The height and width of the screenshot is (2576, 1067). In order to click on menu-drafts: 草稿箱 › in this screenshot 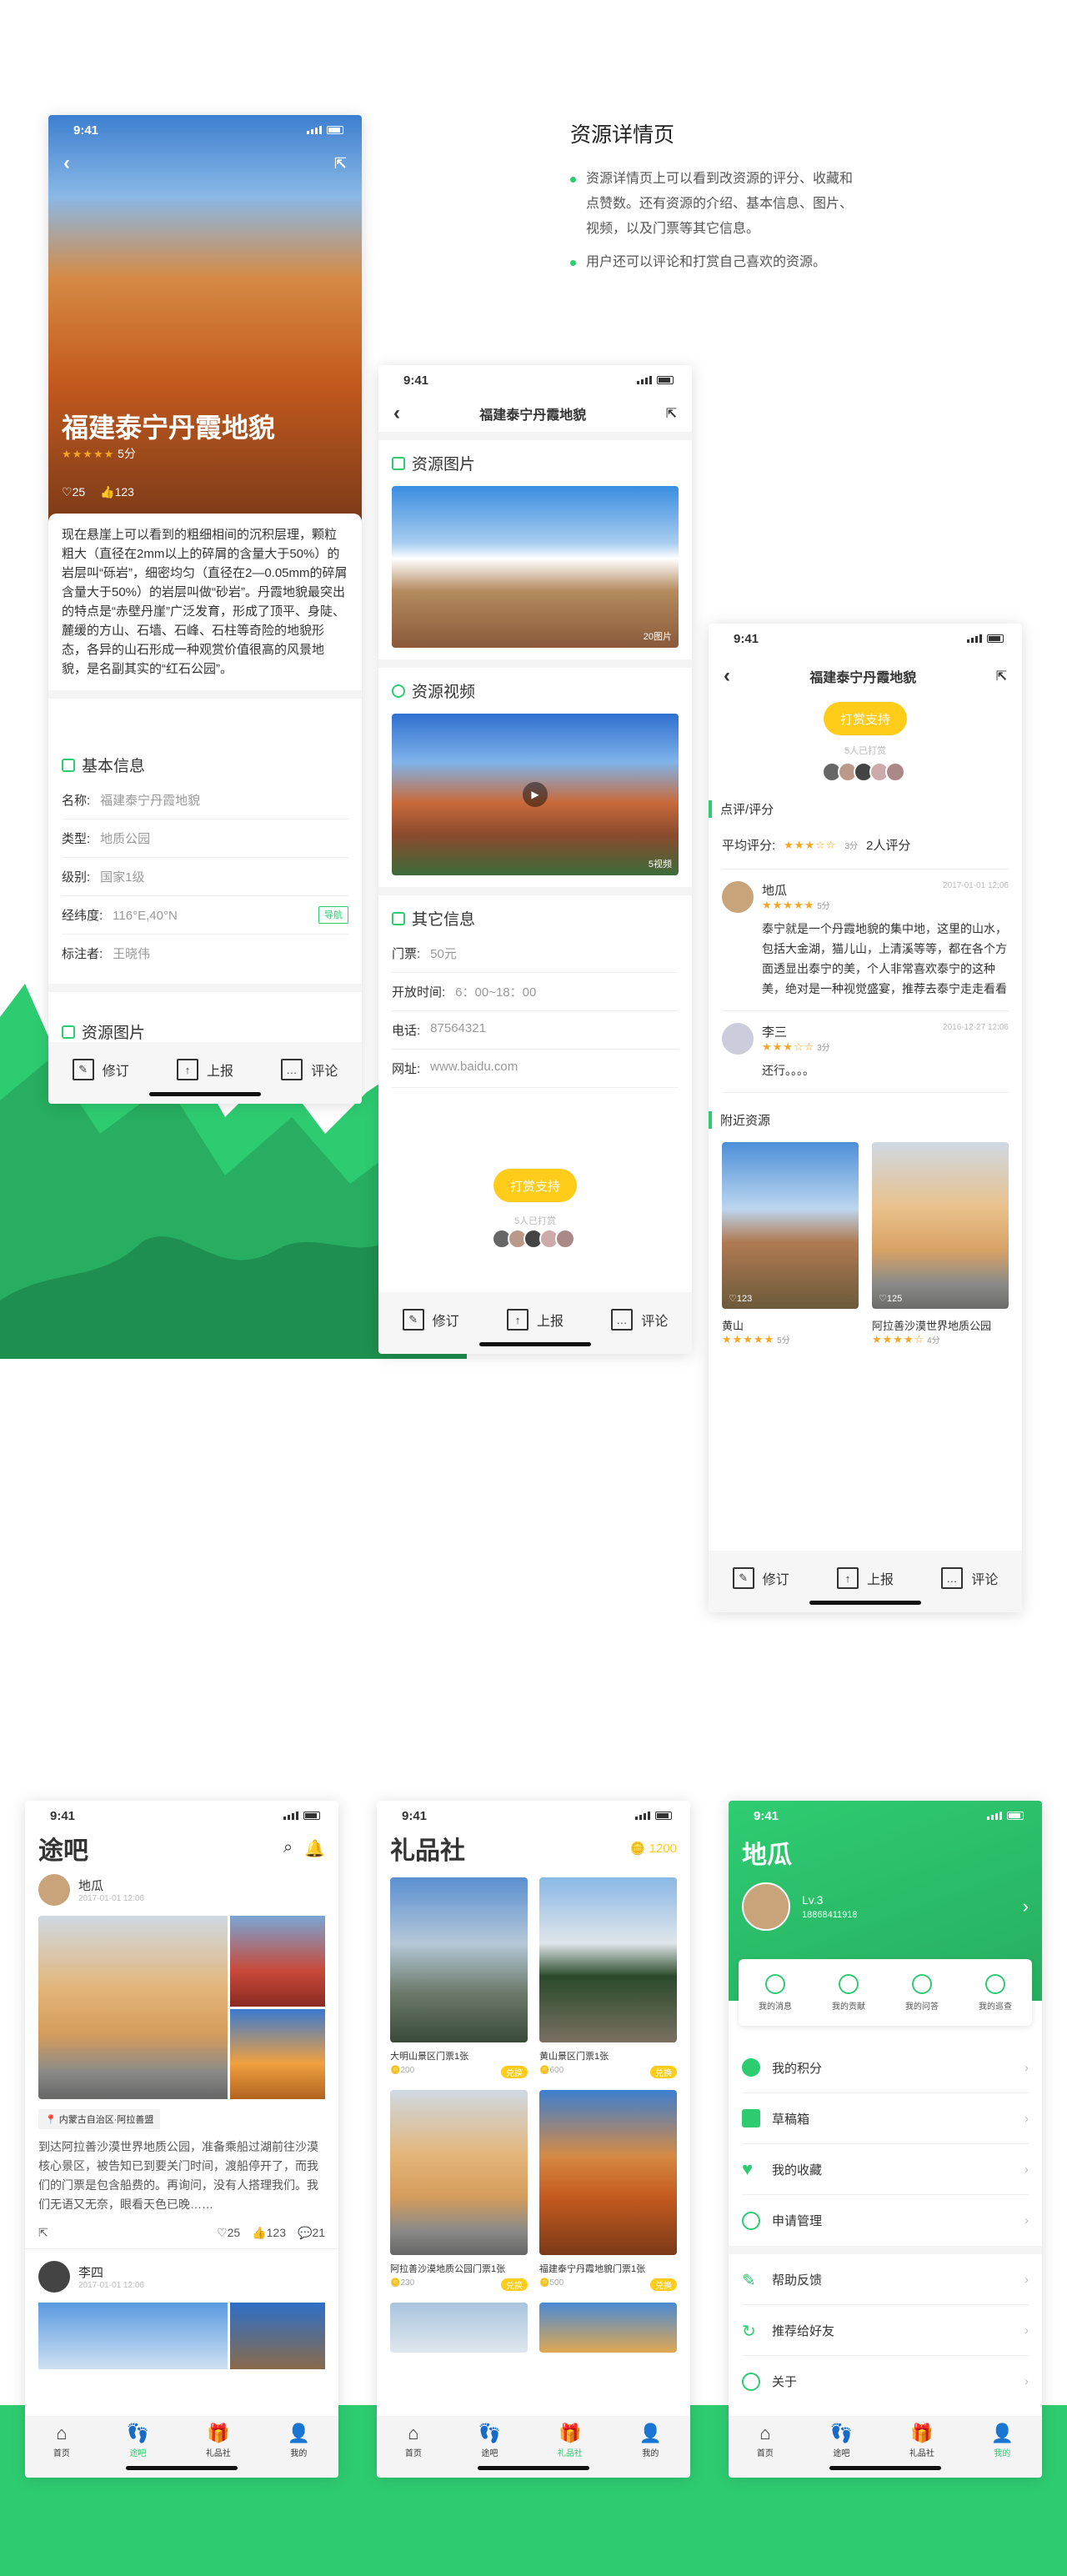, I will do `click(885, 2118)`.